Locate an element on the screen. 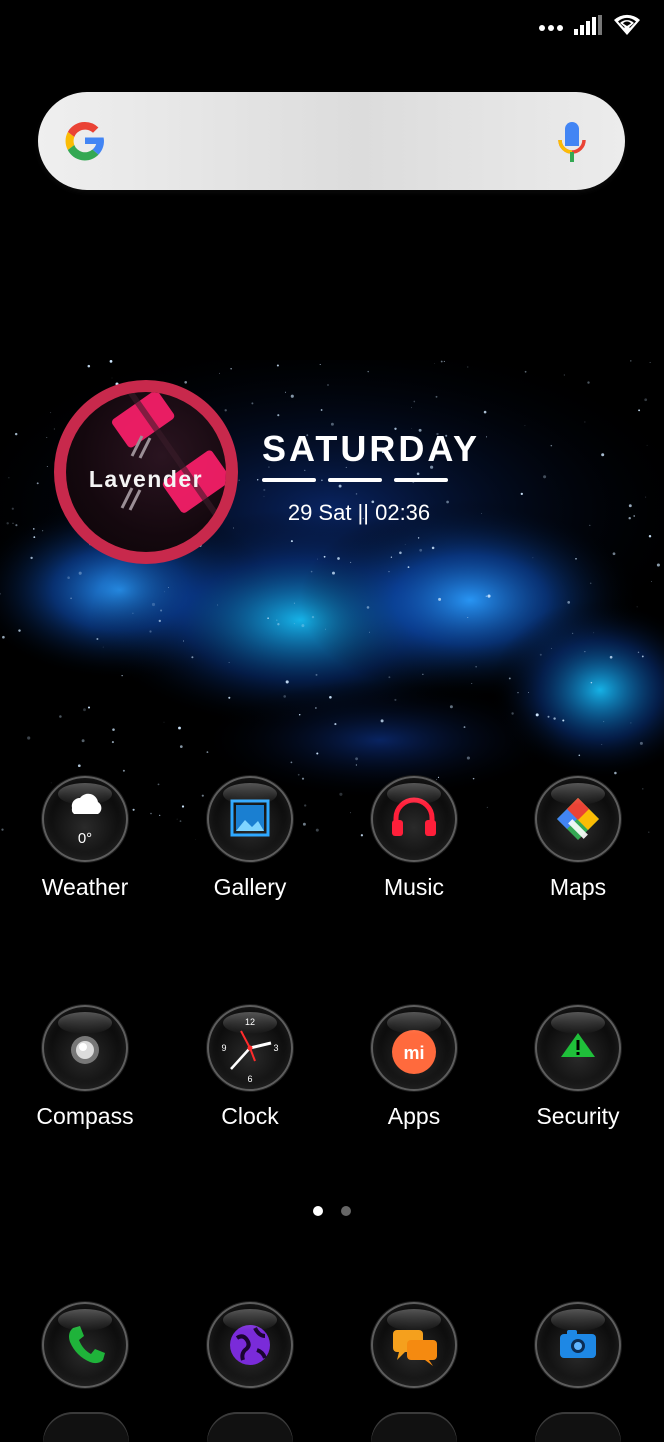 The width and height of the screenshot is (664, 1442). dock-camera is located at coordinates (578, 1345).